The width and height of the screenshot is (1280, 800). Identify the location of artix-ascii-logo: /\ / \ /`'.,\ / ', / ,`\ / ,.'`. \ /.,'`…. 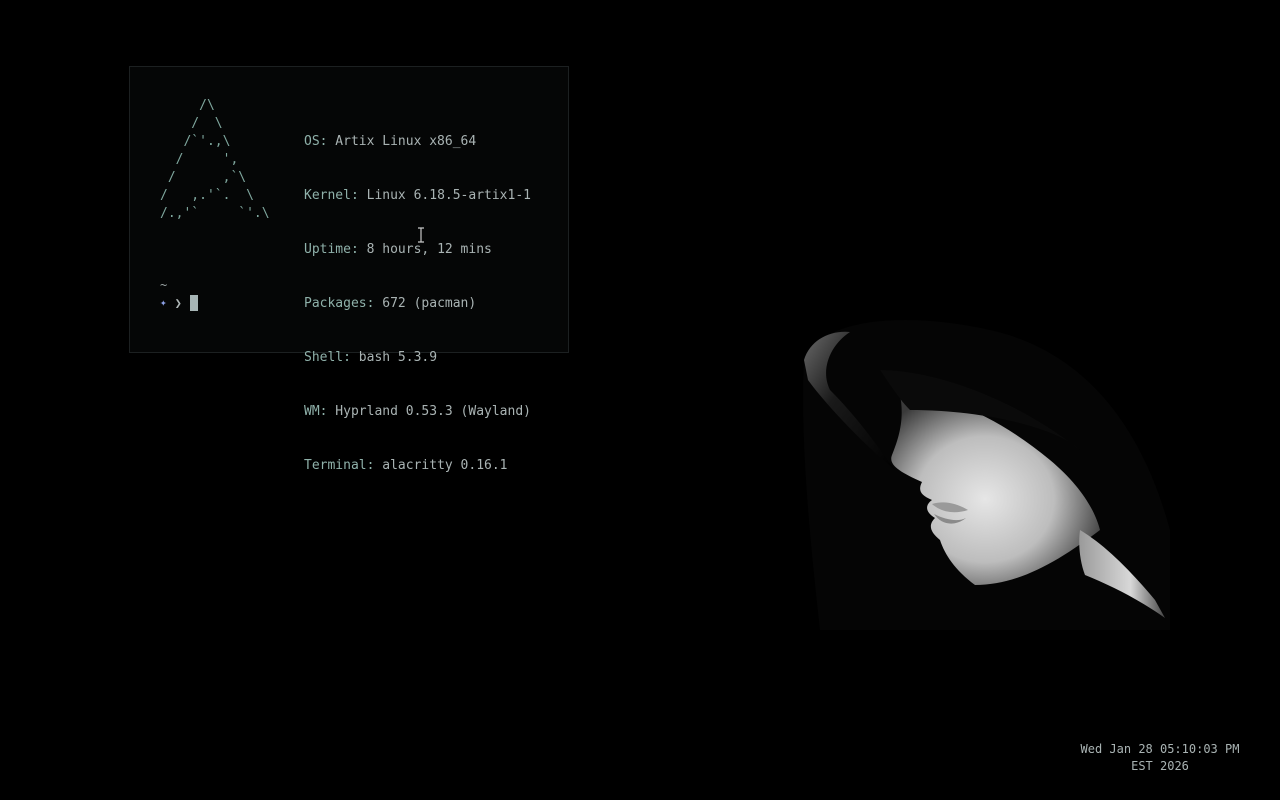
(215, 159).